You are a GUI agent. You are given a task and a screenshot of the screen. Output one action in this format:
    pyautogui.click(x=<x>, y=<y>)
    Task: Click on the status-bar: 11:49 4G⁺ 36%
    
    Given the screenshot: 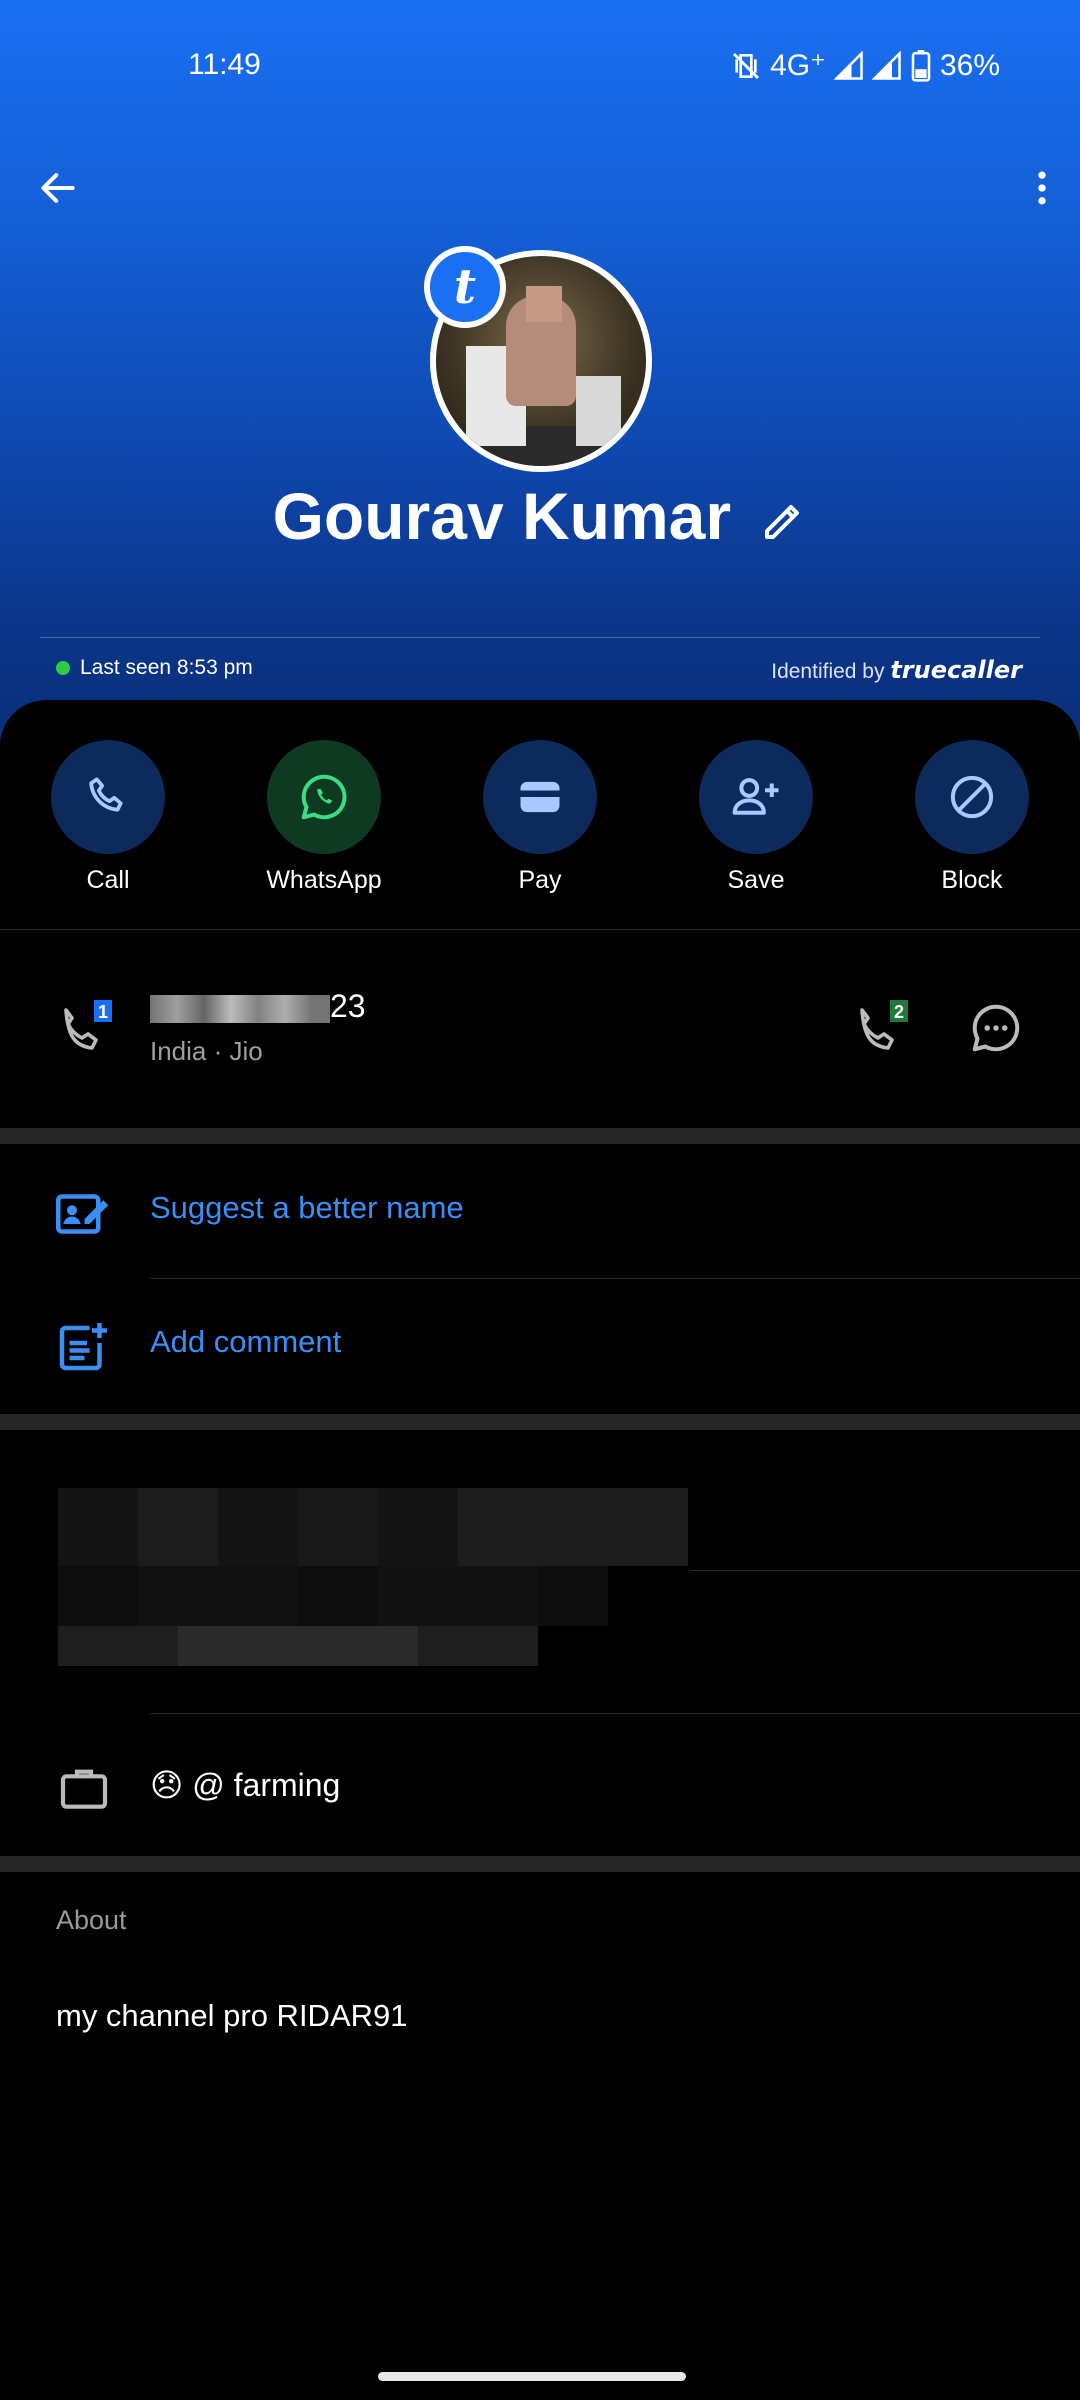 What is the action you would take?
    pyautogui.click(x=540, y=70)
    